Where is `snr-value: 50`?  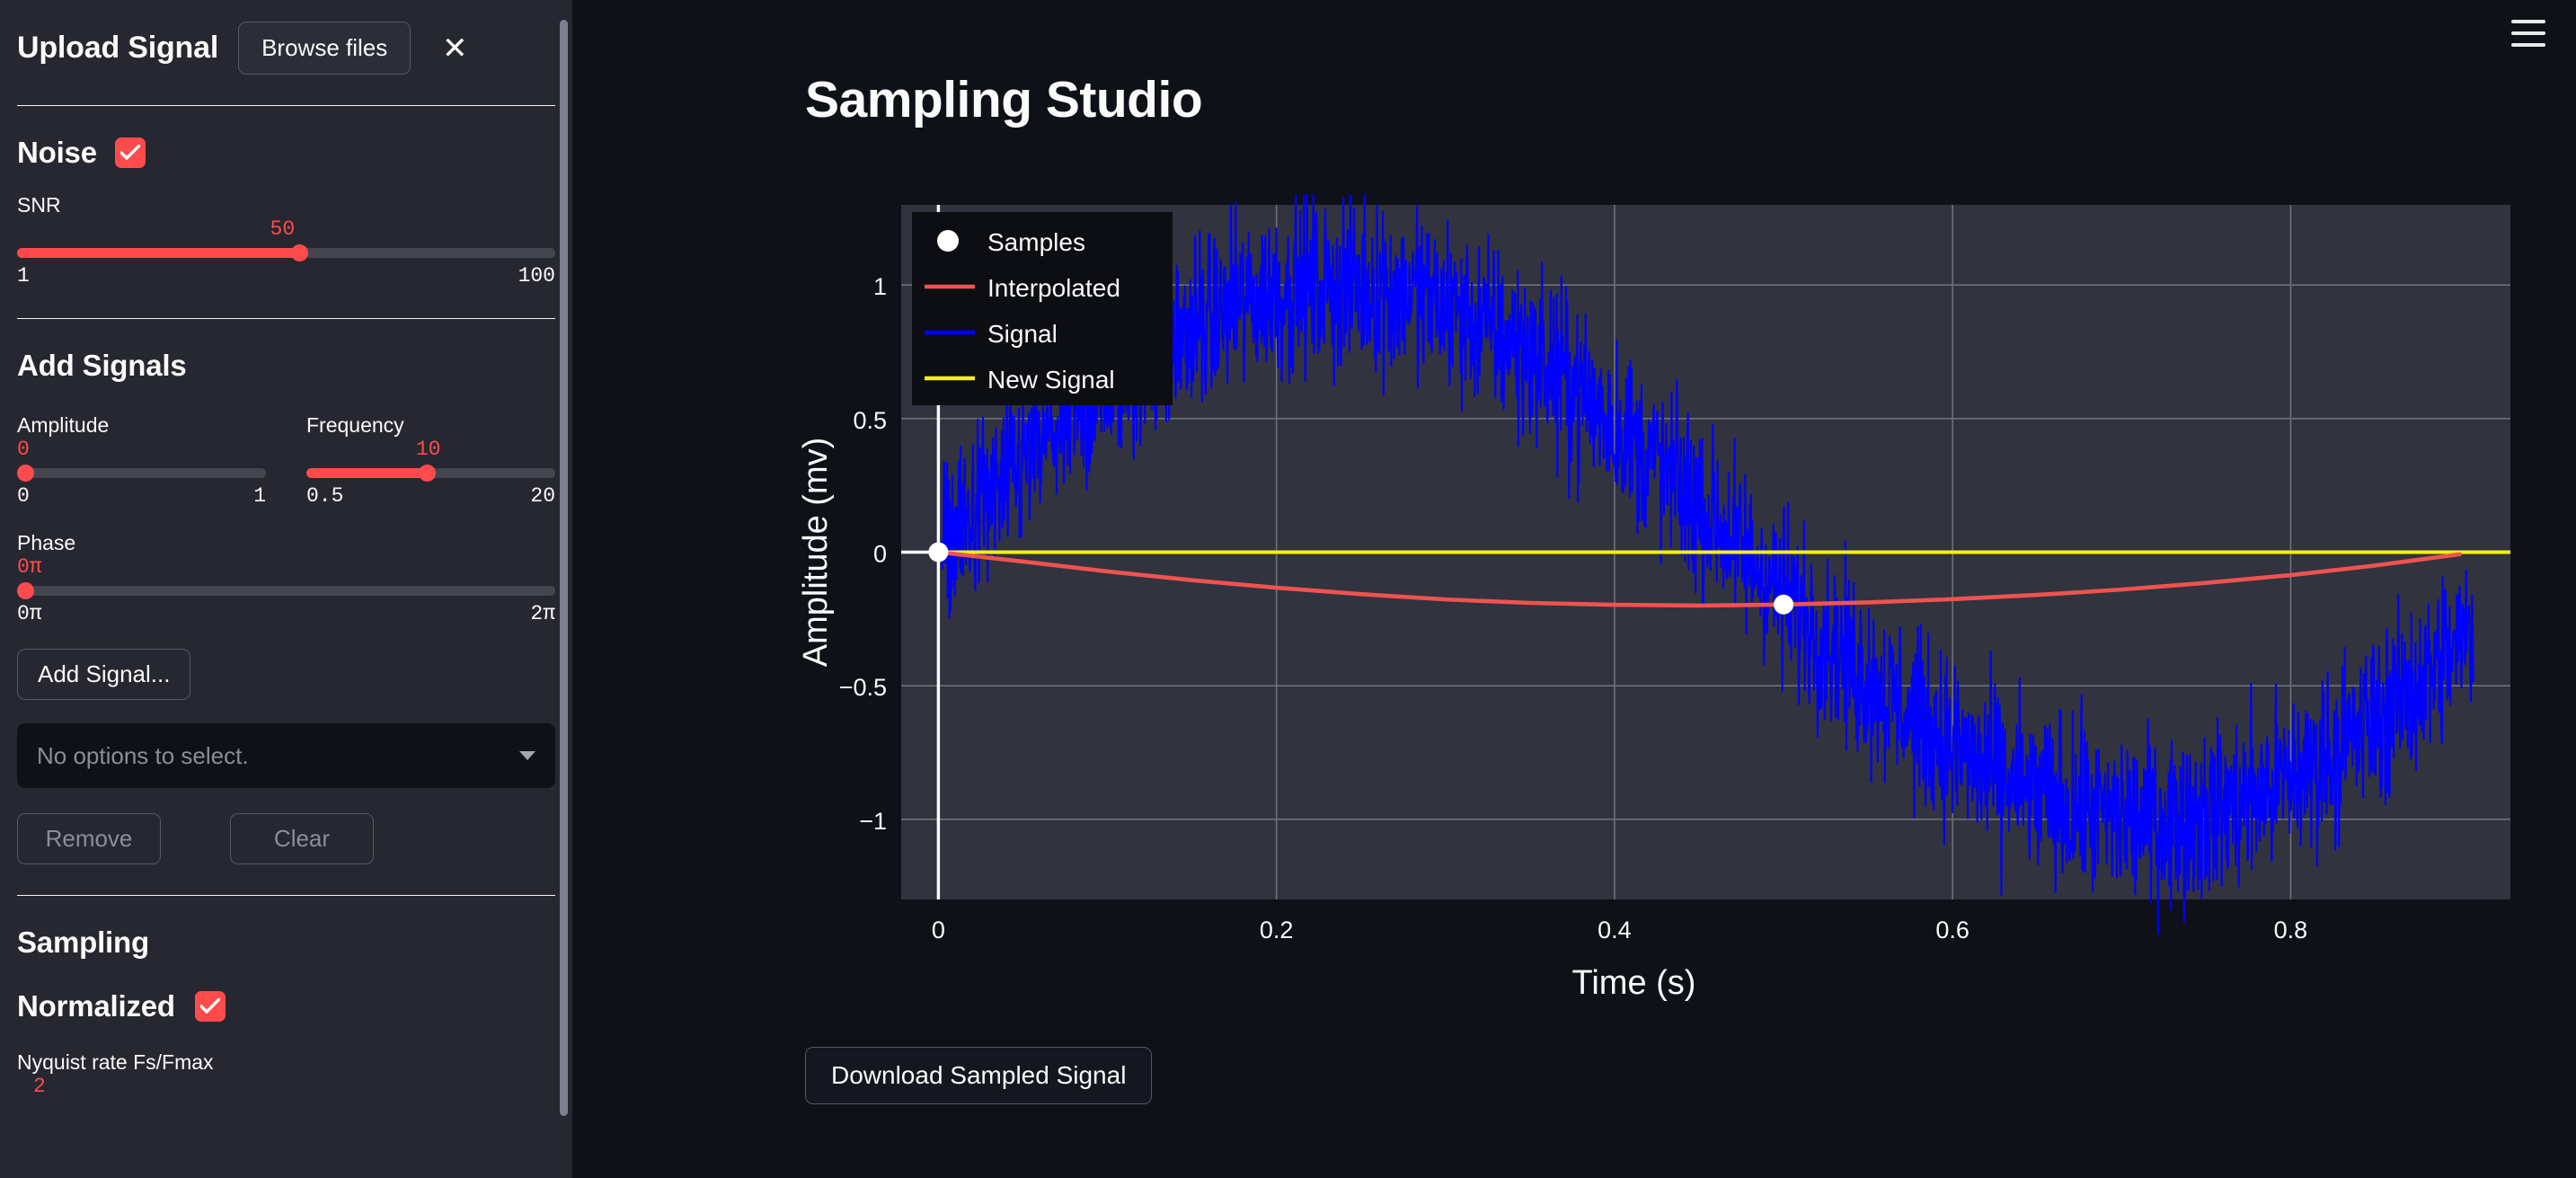
snr-value: 50 is located at coordinates (283, 229).